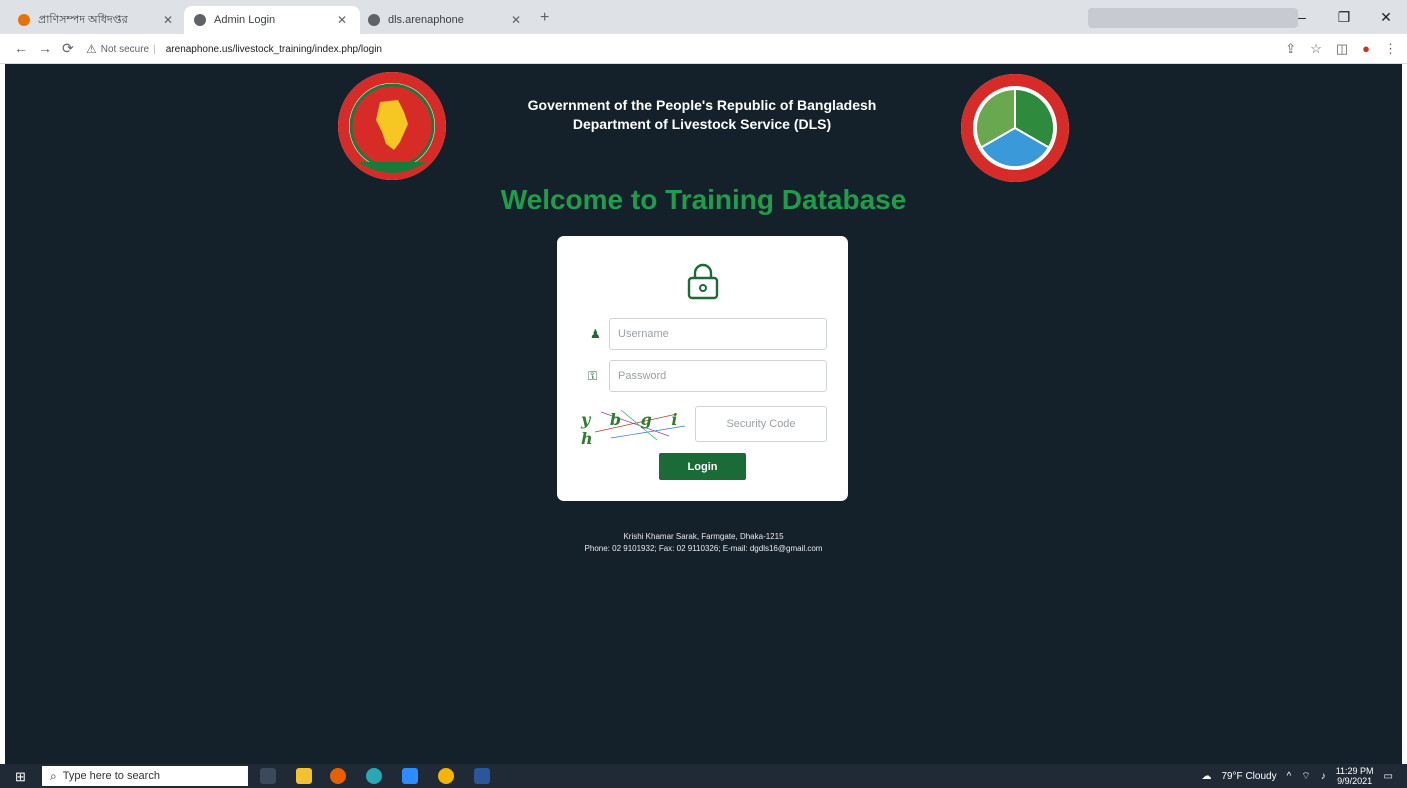 The height and width of the screenshot is (788, 1407). Describe the element at coordinates (97, 20) in the screenshot. I see `tab-dls-bangla: প্রাণিসম্পদ অধিদপ্তর ✕` at that location.